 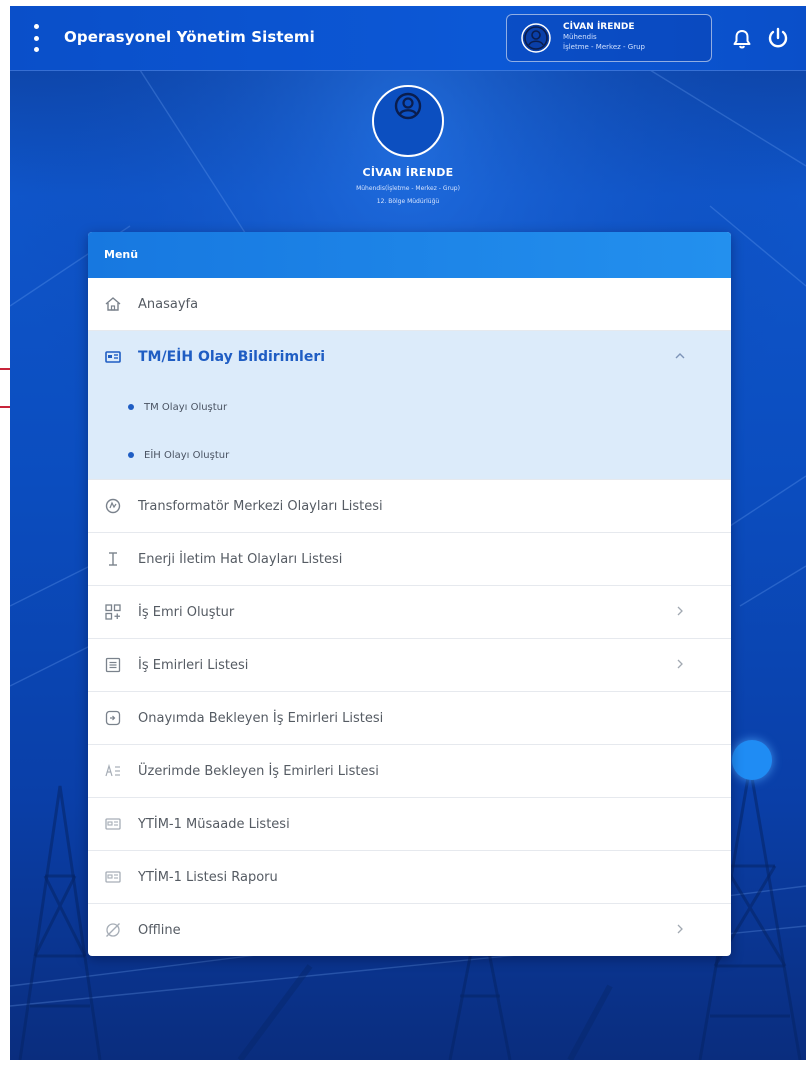 I want to click on report-icon, so click(x=113, y=357).